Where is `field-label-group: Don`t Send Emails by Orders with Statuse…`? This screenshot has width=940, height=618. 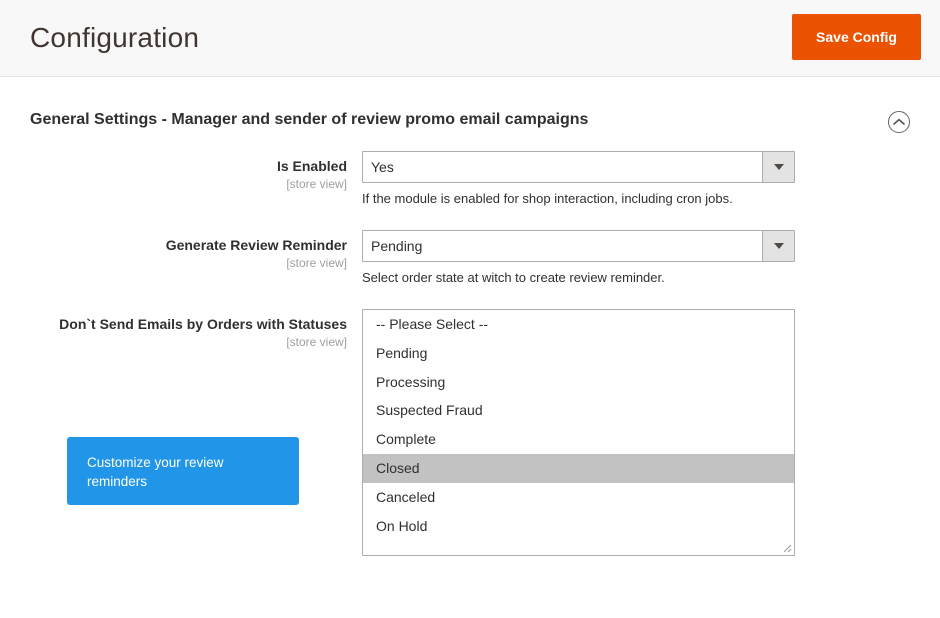
field-label-group: Don`t Send Emails by Orders with Statuse… is located at coordinates (173, 329).